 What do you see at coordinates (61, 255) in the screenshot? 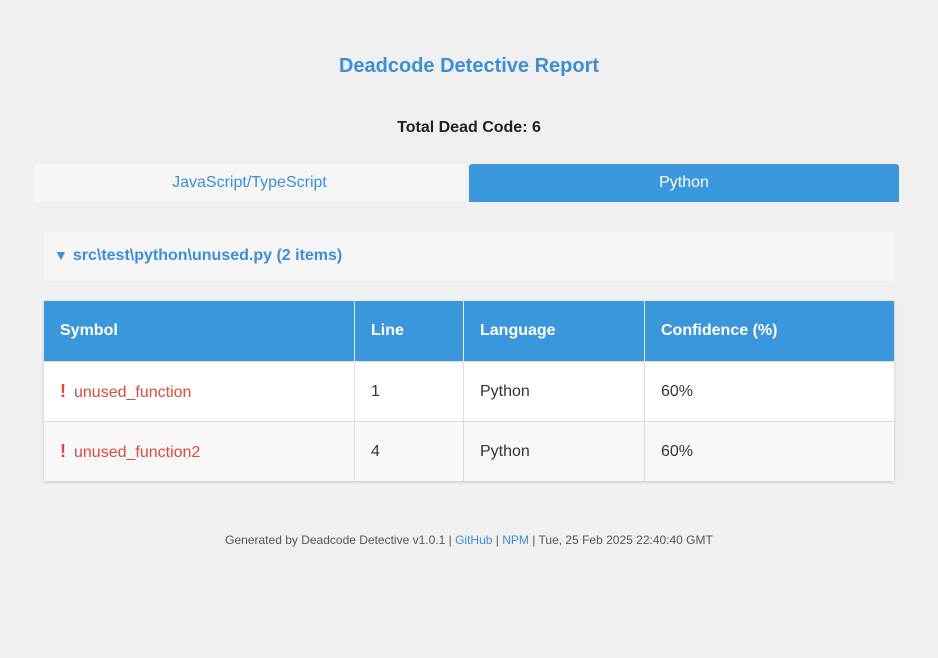
I see `triangle-down-icon: ▼` at bounding box center [61, 255].